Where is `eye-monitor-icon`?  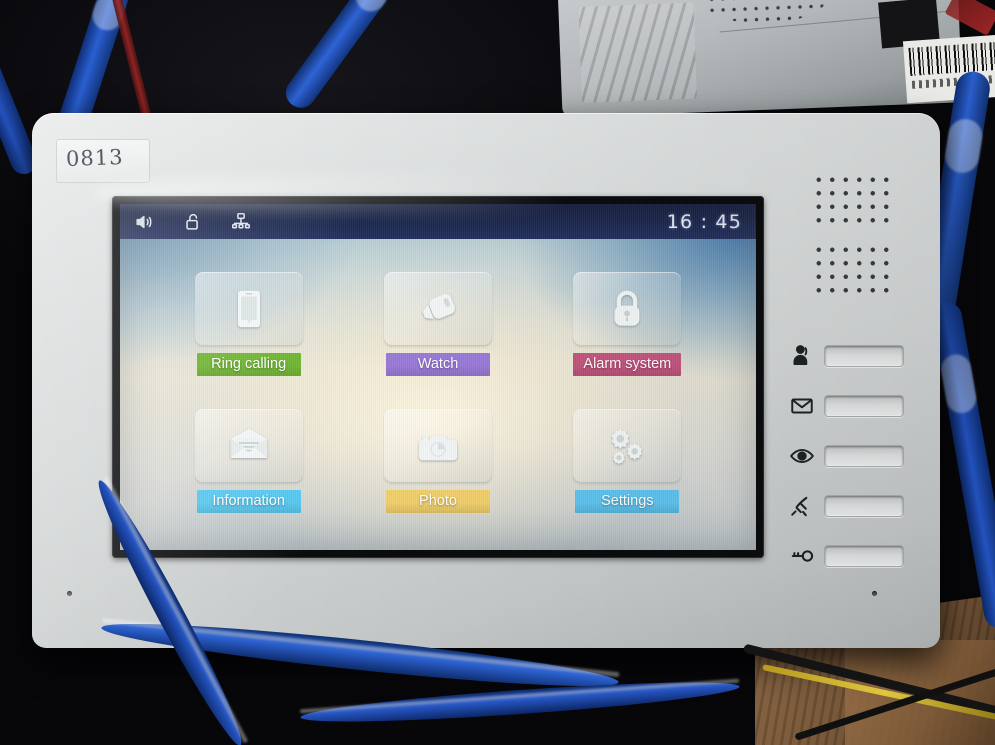 eye-monitor-icon is located at coordinates (802, 456).